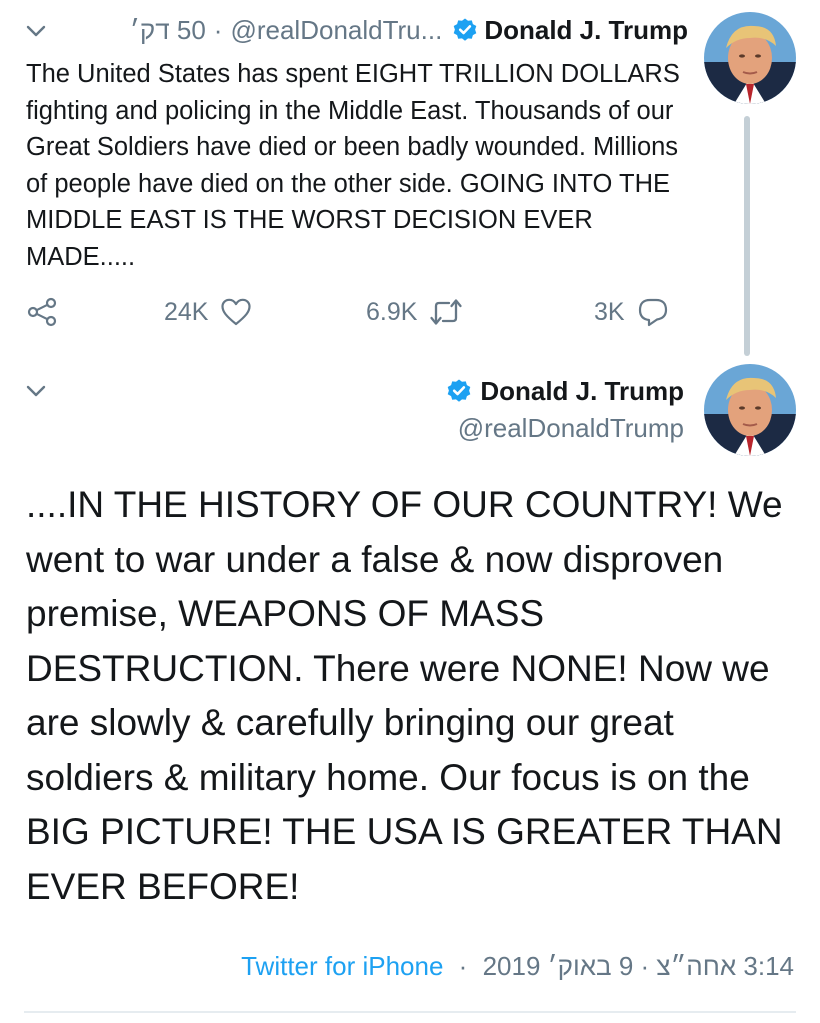 This screenshot has height=1023, width=820. Describe the element at coordinates (747, 236) in the screenshot. I see `thread-connector-line` at that location.